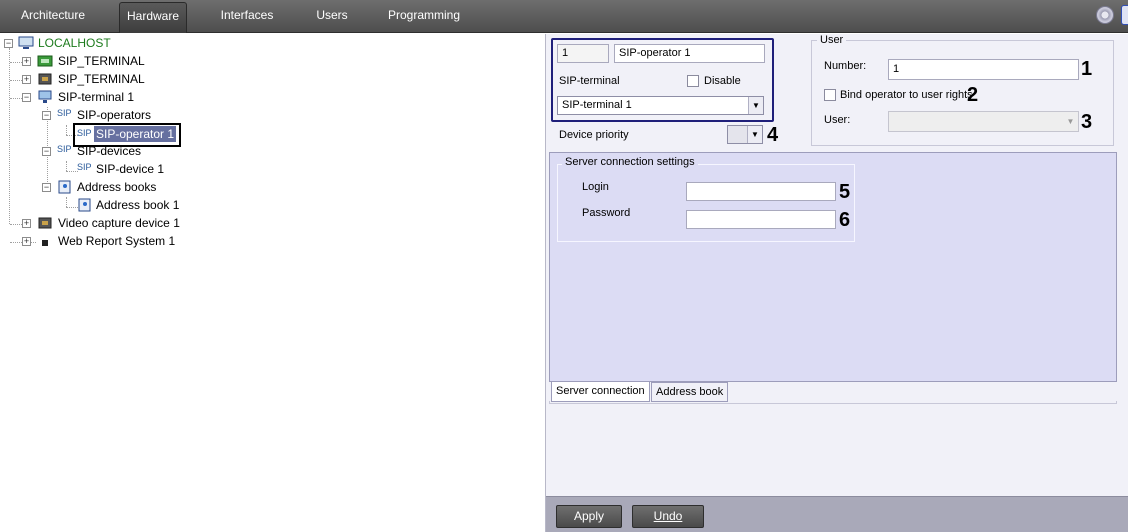 The image size is (1128, 532). I want to click on tab-architecture: Architecture, so click(53, 17).